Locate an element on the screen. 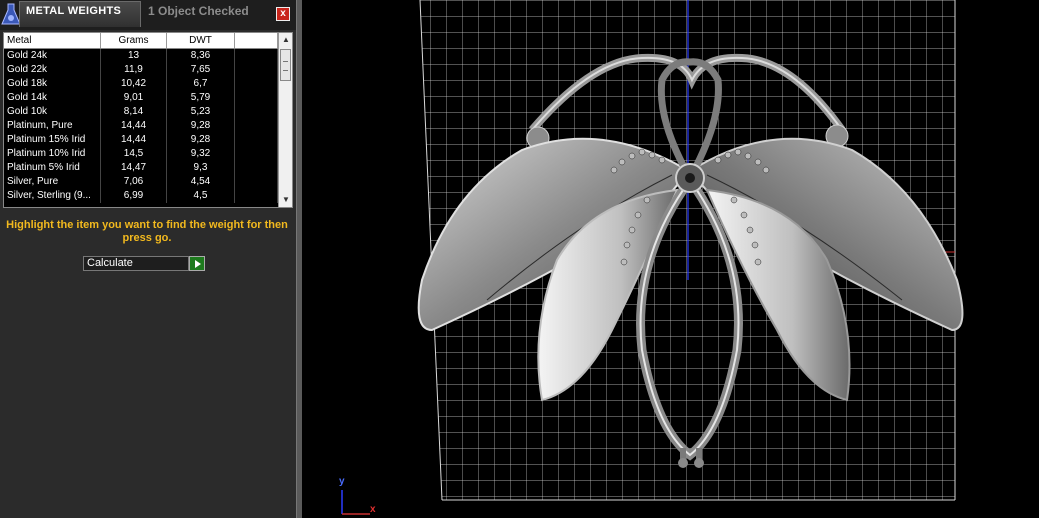 This screenshot has height=518, width=1039. grams-cell: 7,06 is located at coordinates (134, 182).